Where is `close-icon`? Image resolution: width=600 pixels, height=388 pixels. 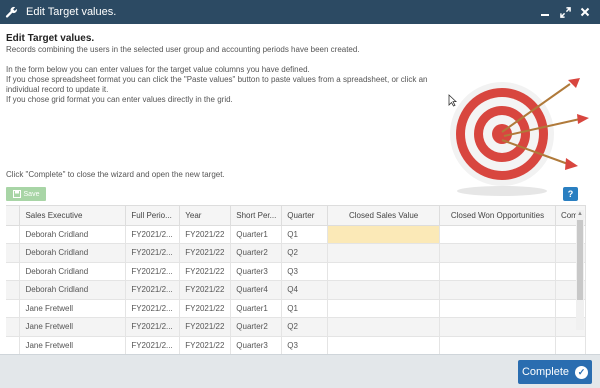
close-icon is located at coordinates (585, 12).